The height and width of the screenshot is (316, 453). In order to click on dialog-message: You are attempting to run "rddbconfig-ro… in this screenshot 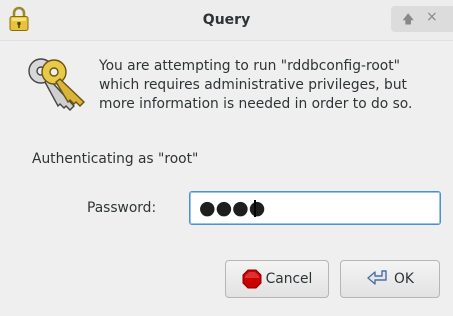, I will do `click(274, 85)`.